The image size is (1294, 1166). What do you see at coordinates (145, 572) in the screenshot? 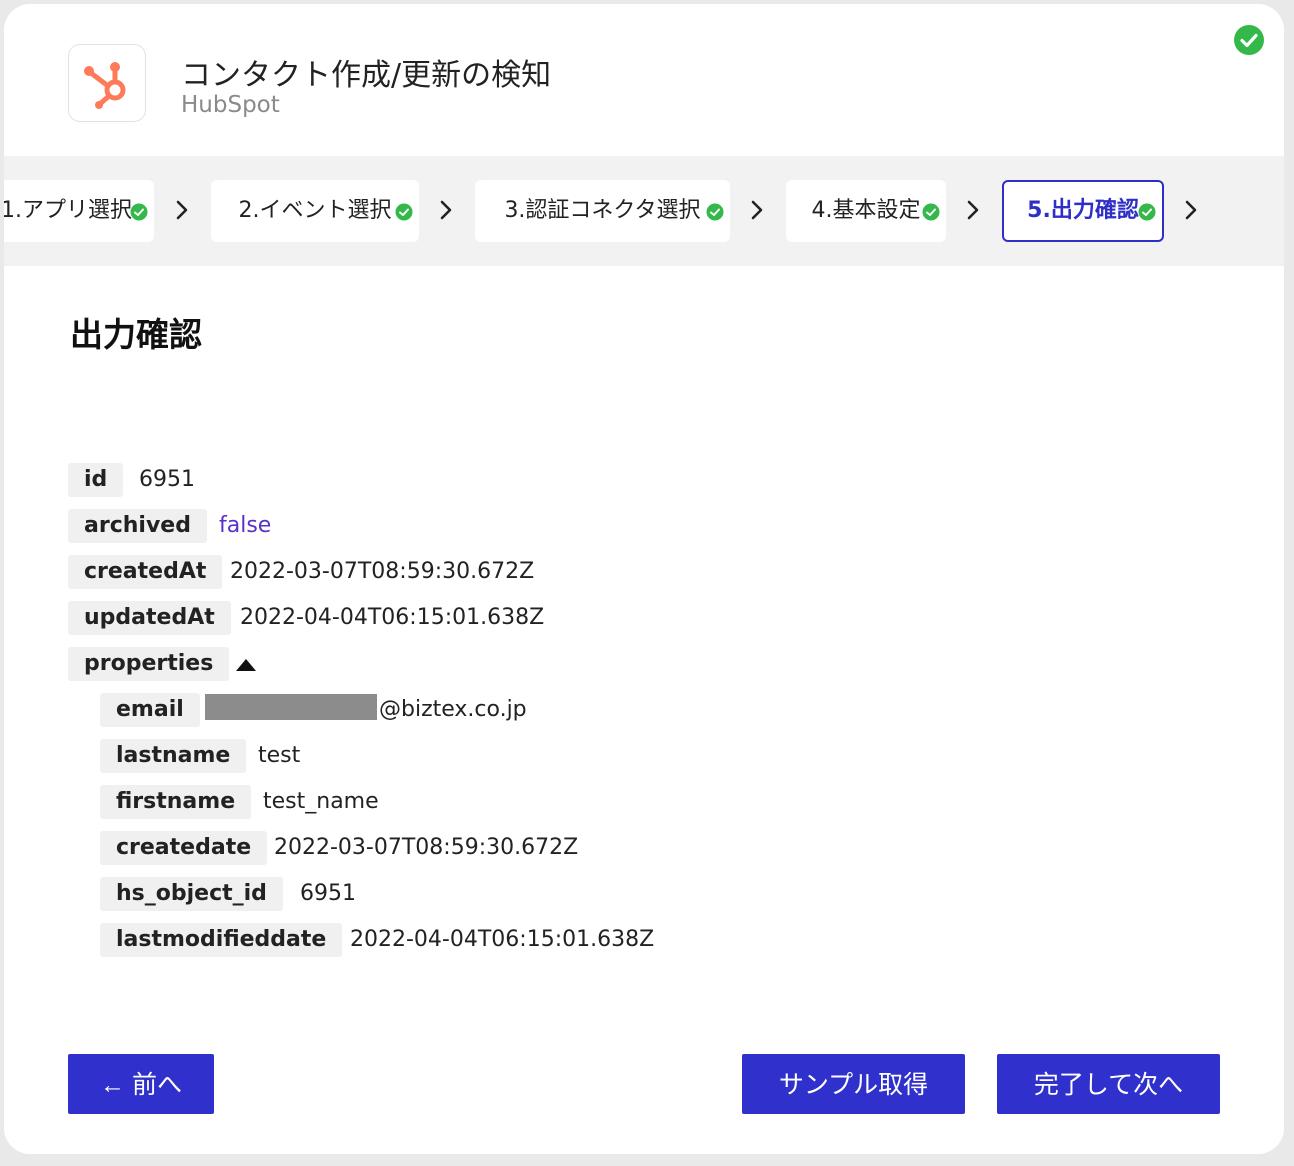
I see `field-key: createdAt` at bounding box center [145, 572].